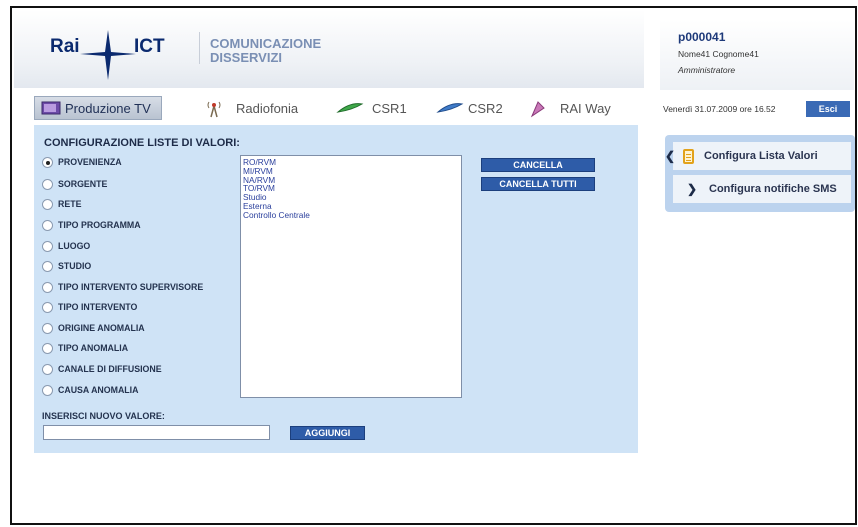  I want to click on tab-label: CSR2, so click(485, 108).